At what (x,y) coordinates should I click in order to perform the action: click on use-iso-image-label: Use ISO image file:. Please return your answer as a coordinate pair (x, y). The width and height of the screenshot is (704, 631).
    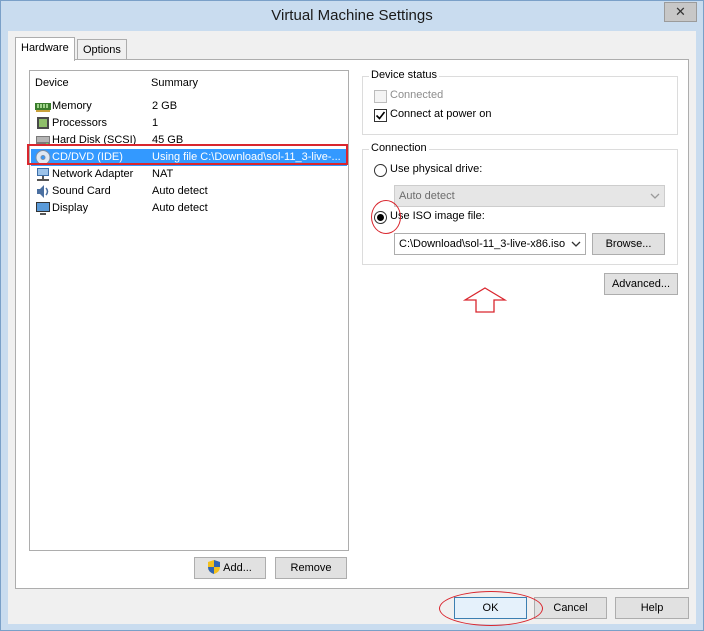
    Looking at the image, I should click on (437, 216).